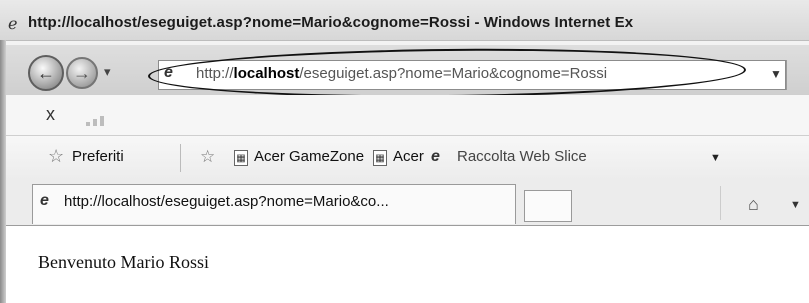 The width and height of the screenshot is (809, 303). I want to click on home-icon: ⌂, so click(753, 204).